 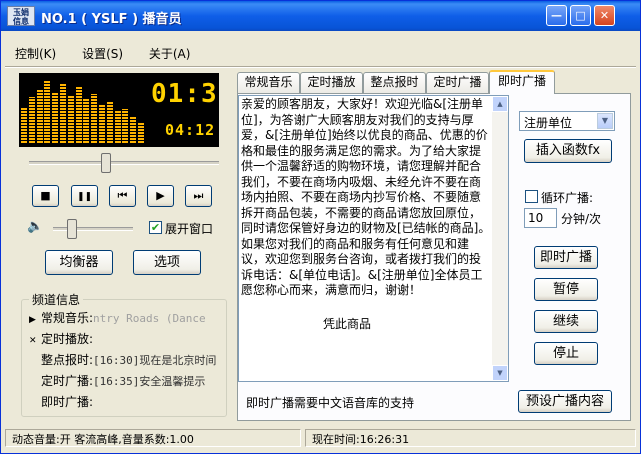 I want to click on previous-button: ⏮, so click(x=122, y=196).